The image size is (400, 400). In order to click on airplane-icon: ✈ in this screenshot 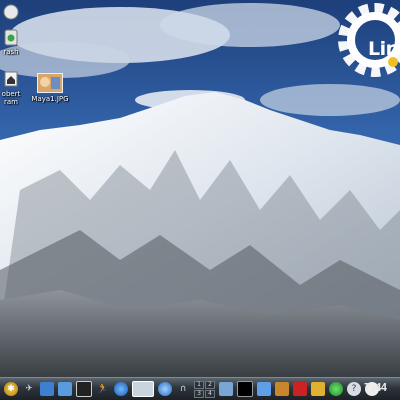, I will do `click(29, 389)`.